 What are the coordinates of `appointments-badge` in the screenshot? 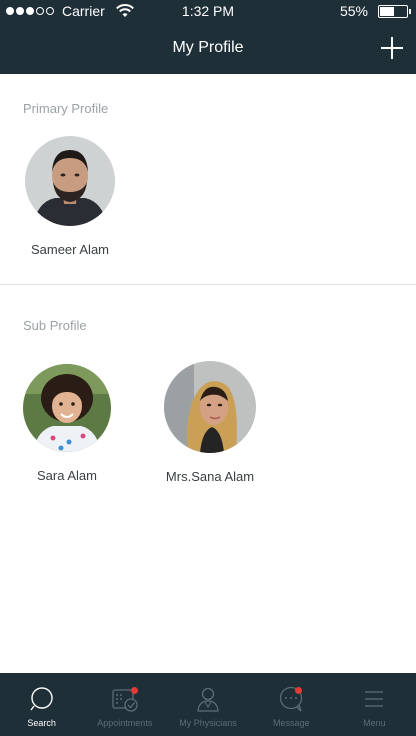 It's located at (134, 690).